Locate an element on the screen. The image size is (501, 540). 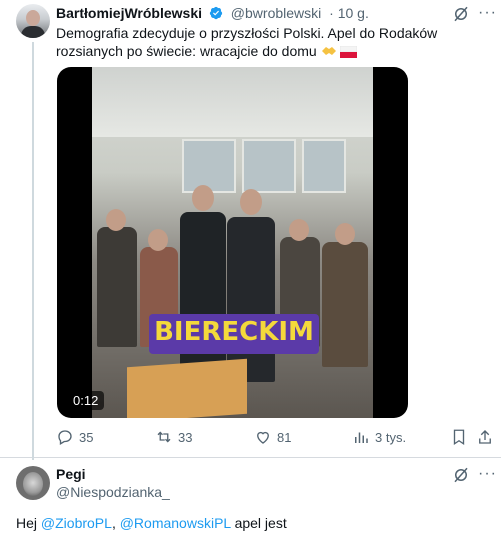
verified-badge-icon is located at coordinates (216, 13).